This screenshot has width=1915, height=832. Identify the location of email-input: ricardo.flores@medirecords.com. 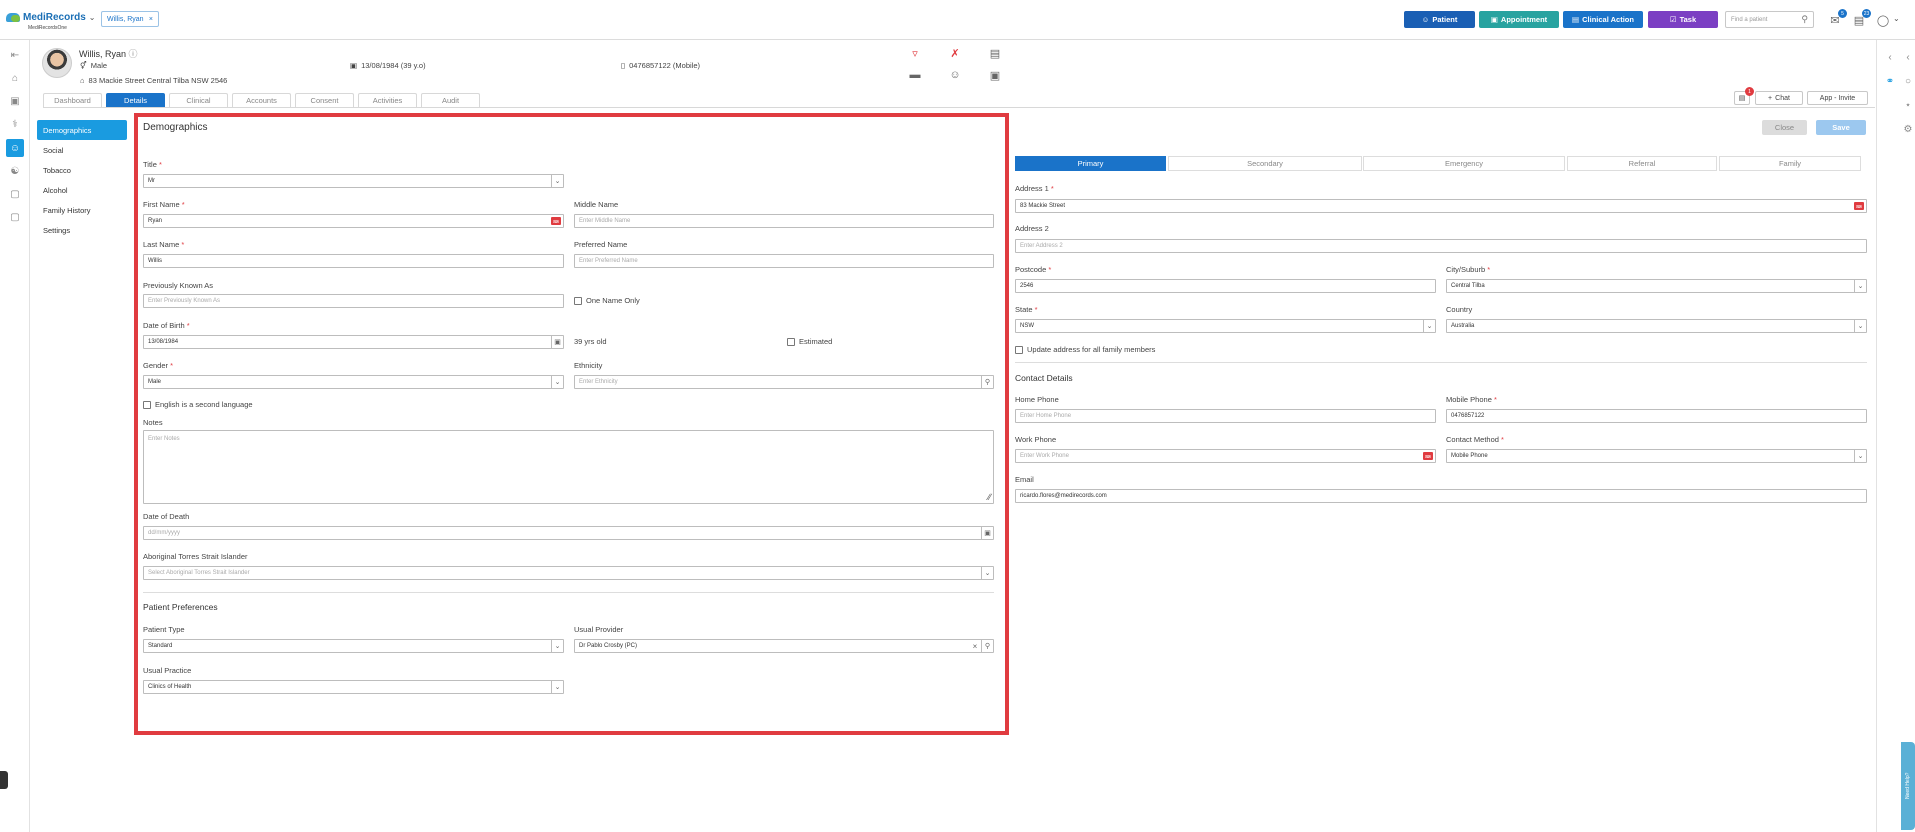
(1441, 496).